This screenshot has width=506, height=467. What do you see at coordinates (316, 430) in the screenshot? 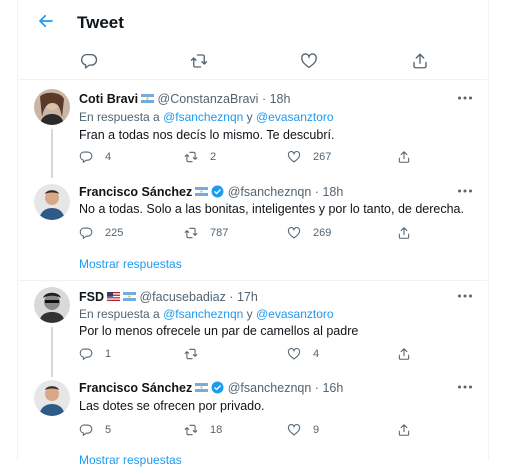
I see `like-count: 9` at bounding box center [316, 430].